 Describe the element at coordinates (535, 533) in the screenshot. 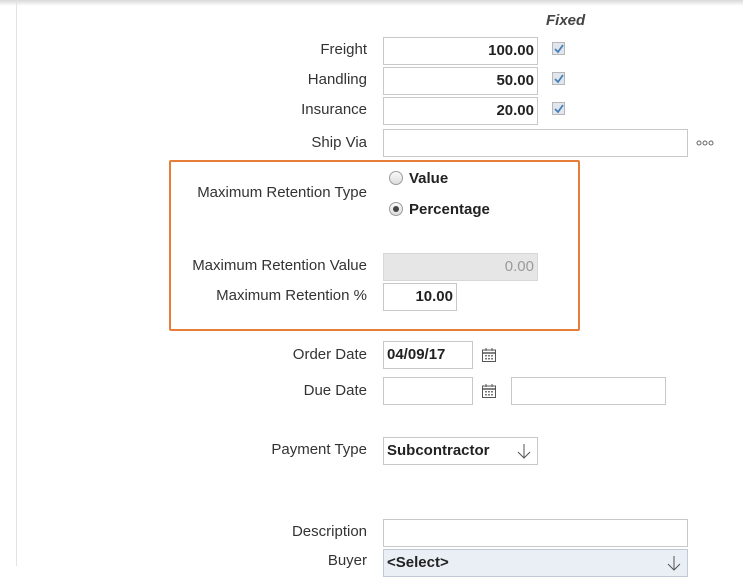

I see `description-input` at that location.